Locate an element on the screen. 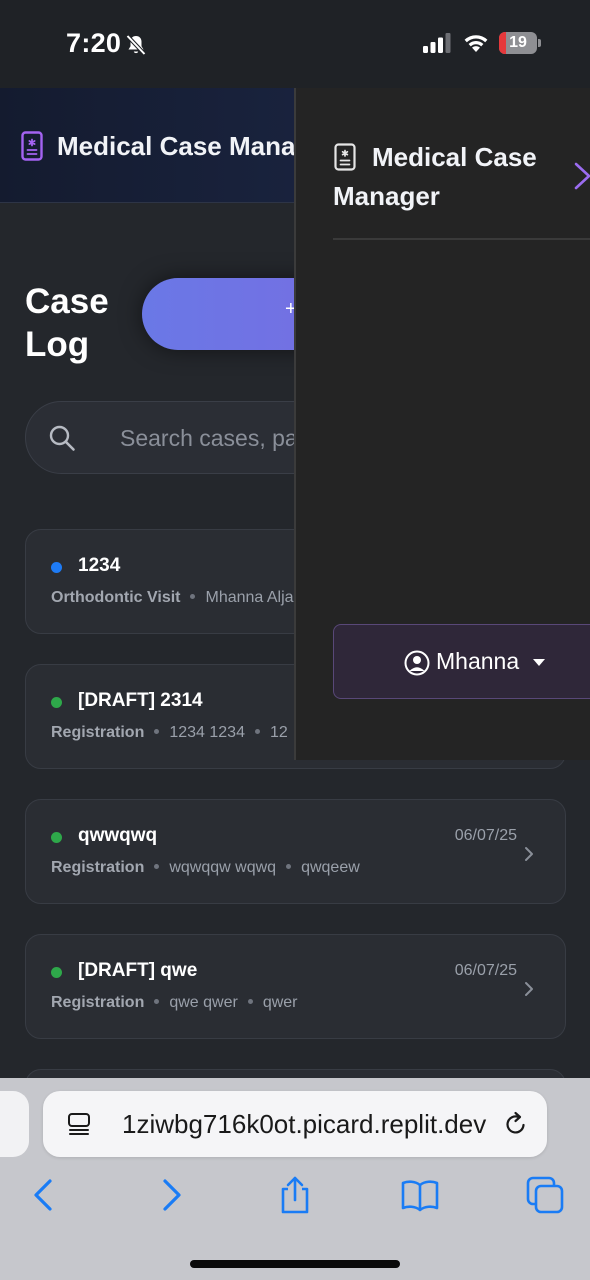  medical-file-icon is located at coordinates (32, 146).